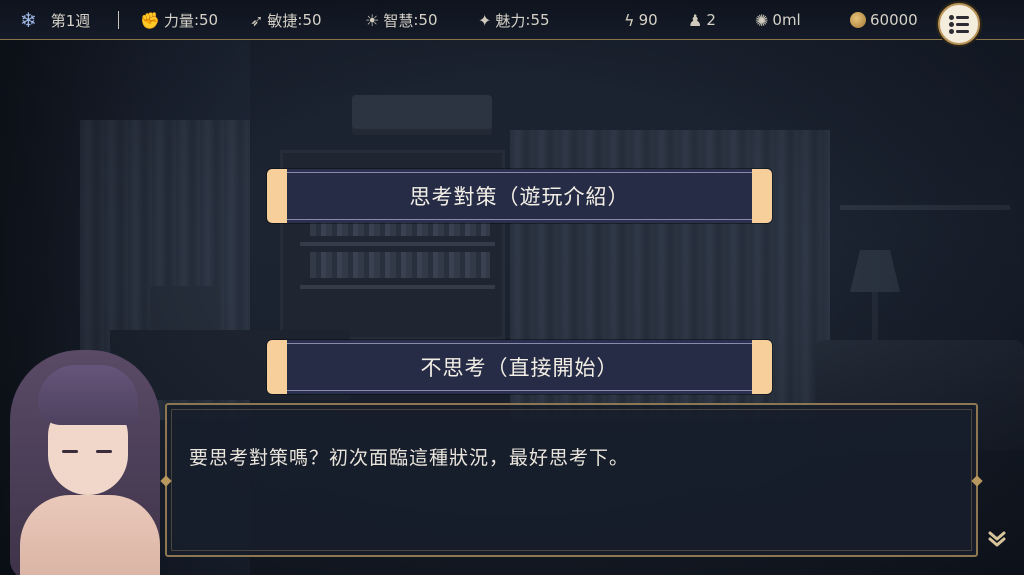 The image size is (1024, 575). Describe the element at coordinates (762, 20) in the screenshot. I see `splash-icon: ✺` at that location.